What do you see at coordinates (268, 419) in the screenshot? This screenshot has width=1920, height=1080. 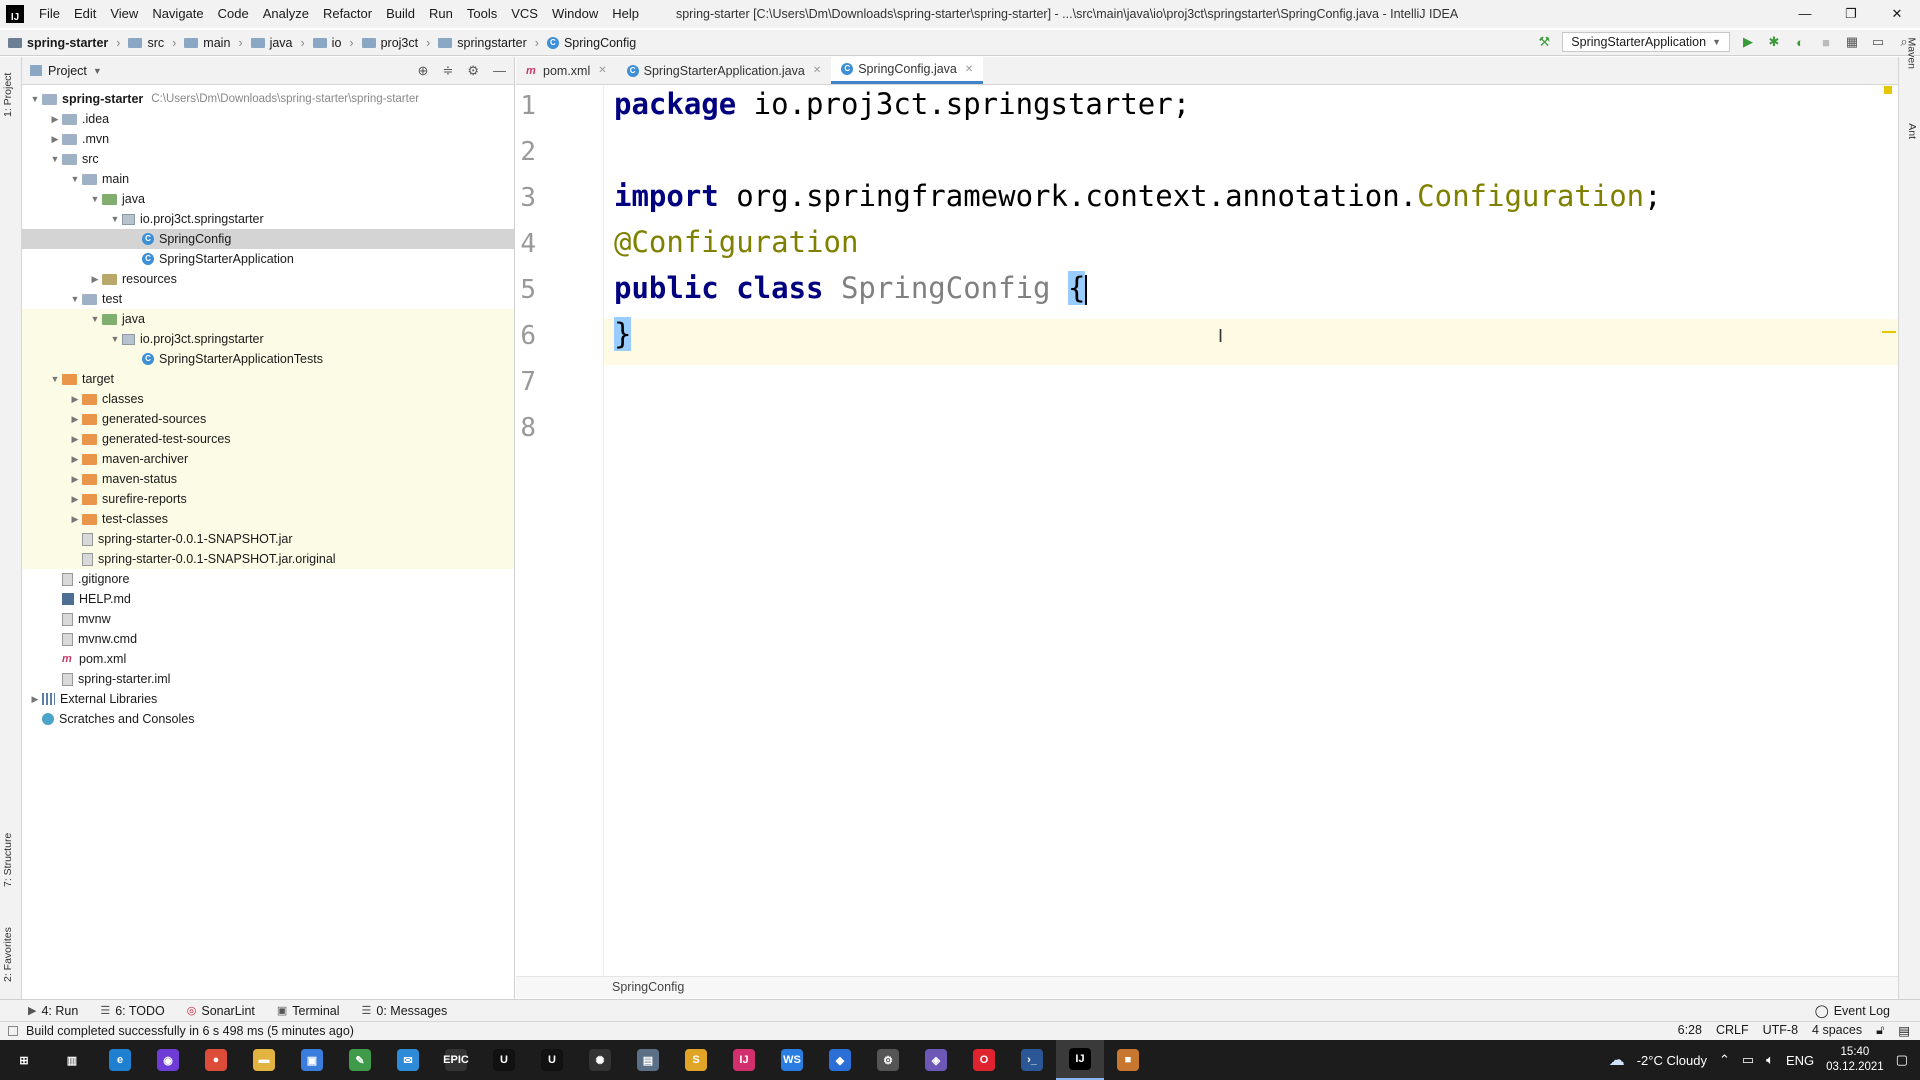 I see `tree-item: ▶ generated-sources` at bounding box center [268, 419].